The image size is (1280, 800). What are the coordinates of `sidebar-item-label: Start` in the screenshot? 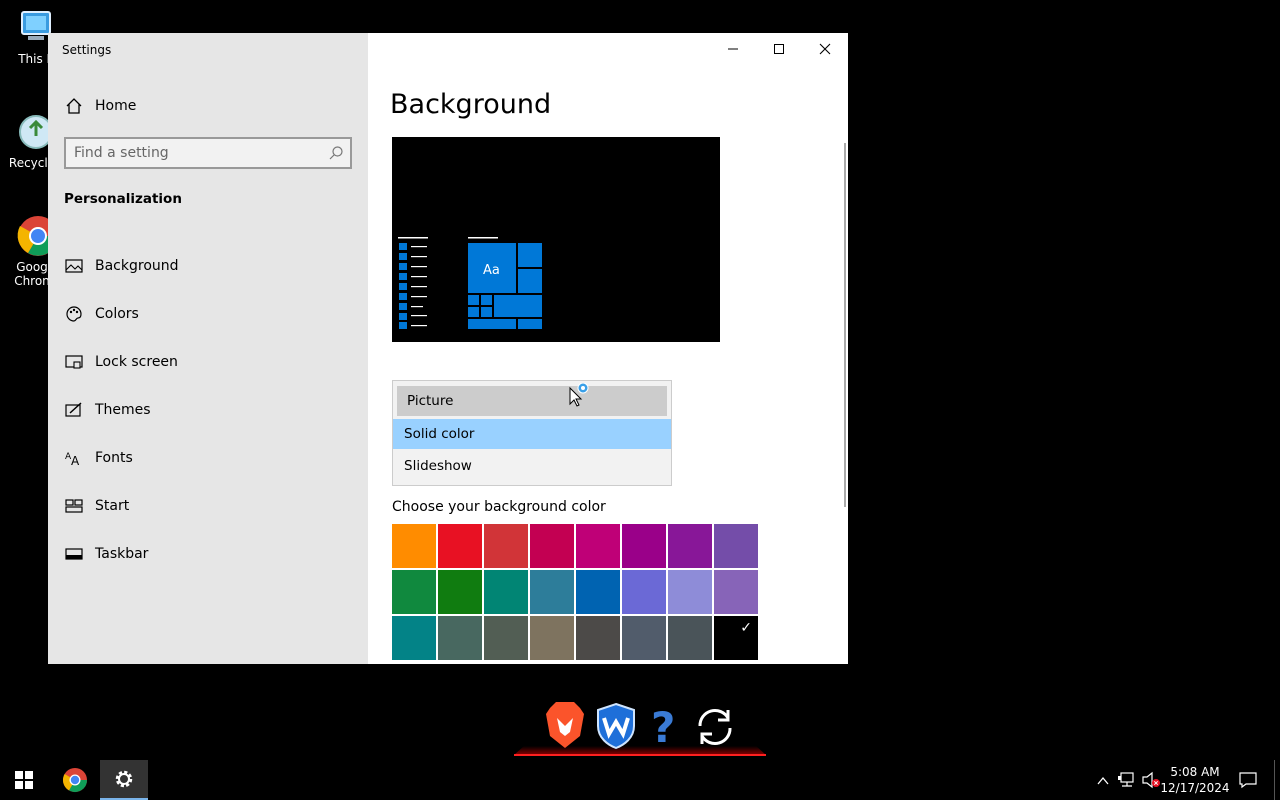 It's located at (112, 506).